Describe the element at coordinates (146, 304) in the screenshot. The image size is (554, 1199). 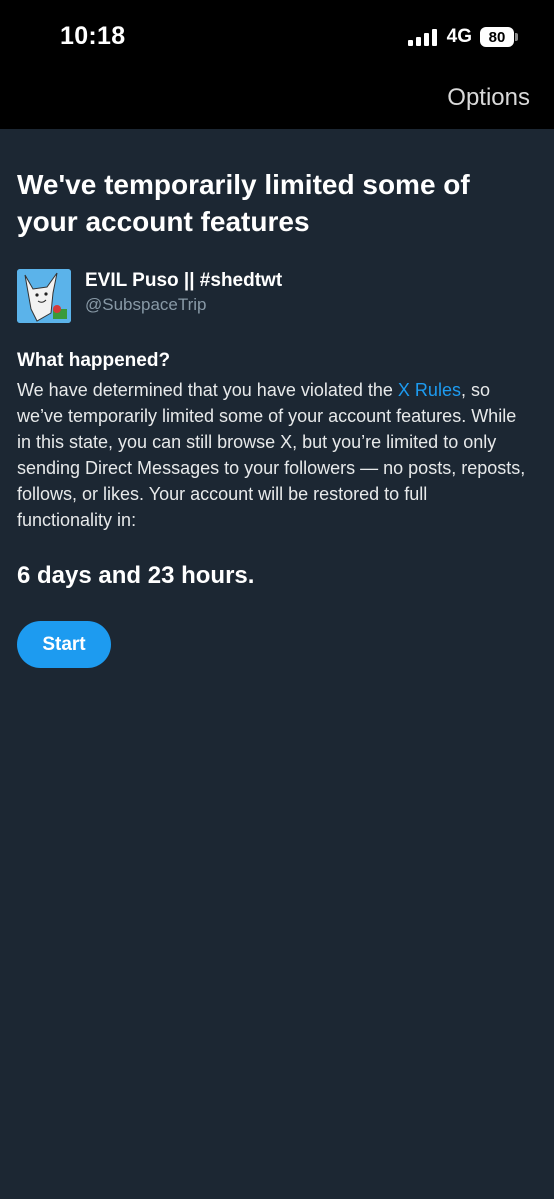
I see `account-handle: @SubspaceTrip` at that location.